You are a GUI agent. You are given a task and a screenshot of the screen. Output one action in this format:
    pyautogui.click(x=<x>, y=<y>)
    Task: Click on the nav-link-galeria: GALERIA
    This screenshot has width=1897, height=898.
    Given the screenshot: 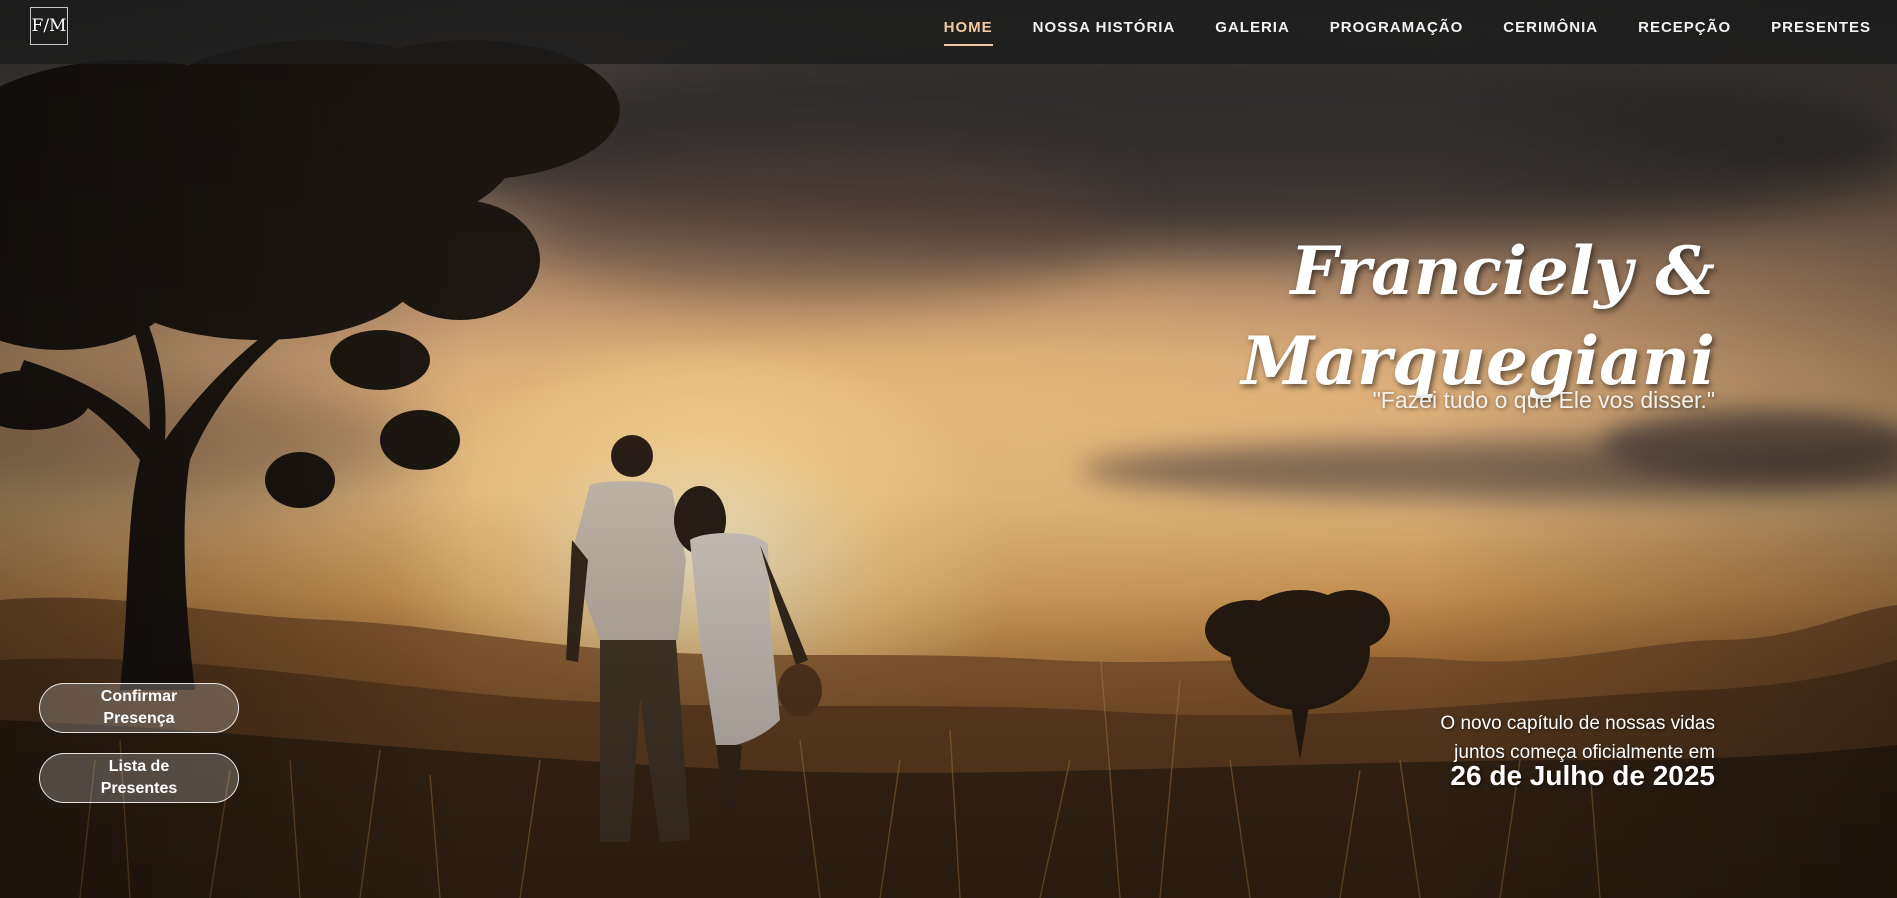 What is the action you would take?
    pyautogui.click(x=1252, y=27)
    